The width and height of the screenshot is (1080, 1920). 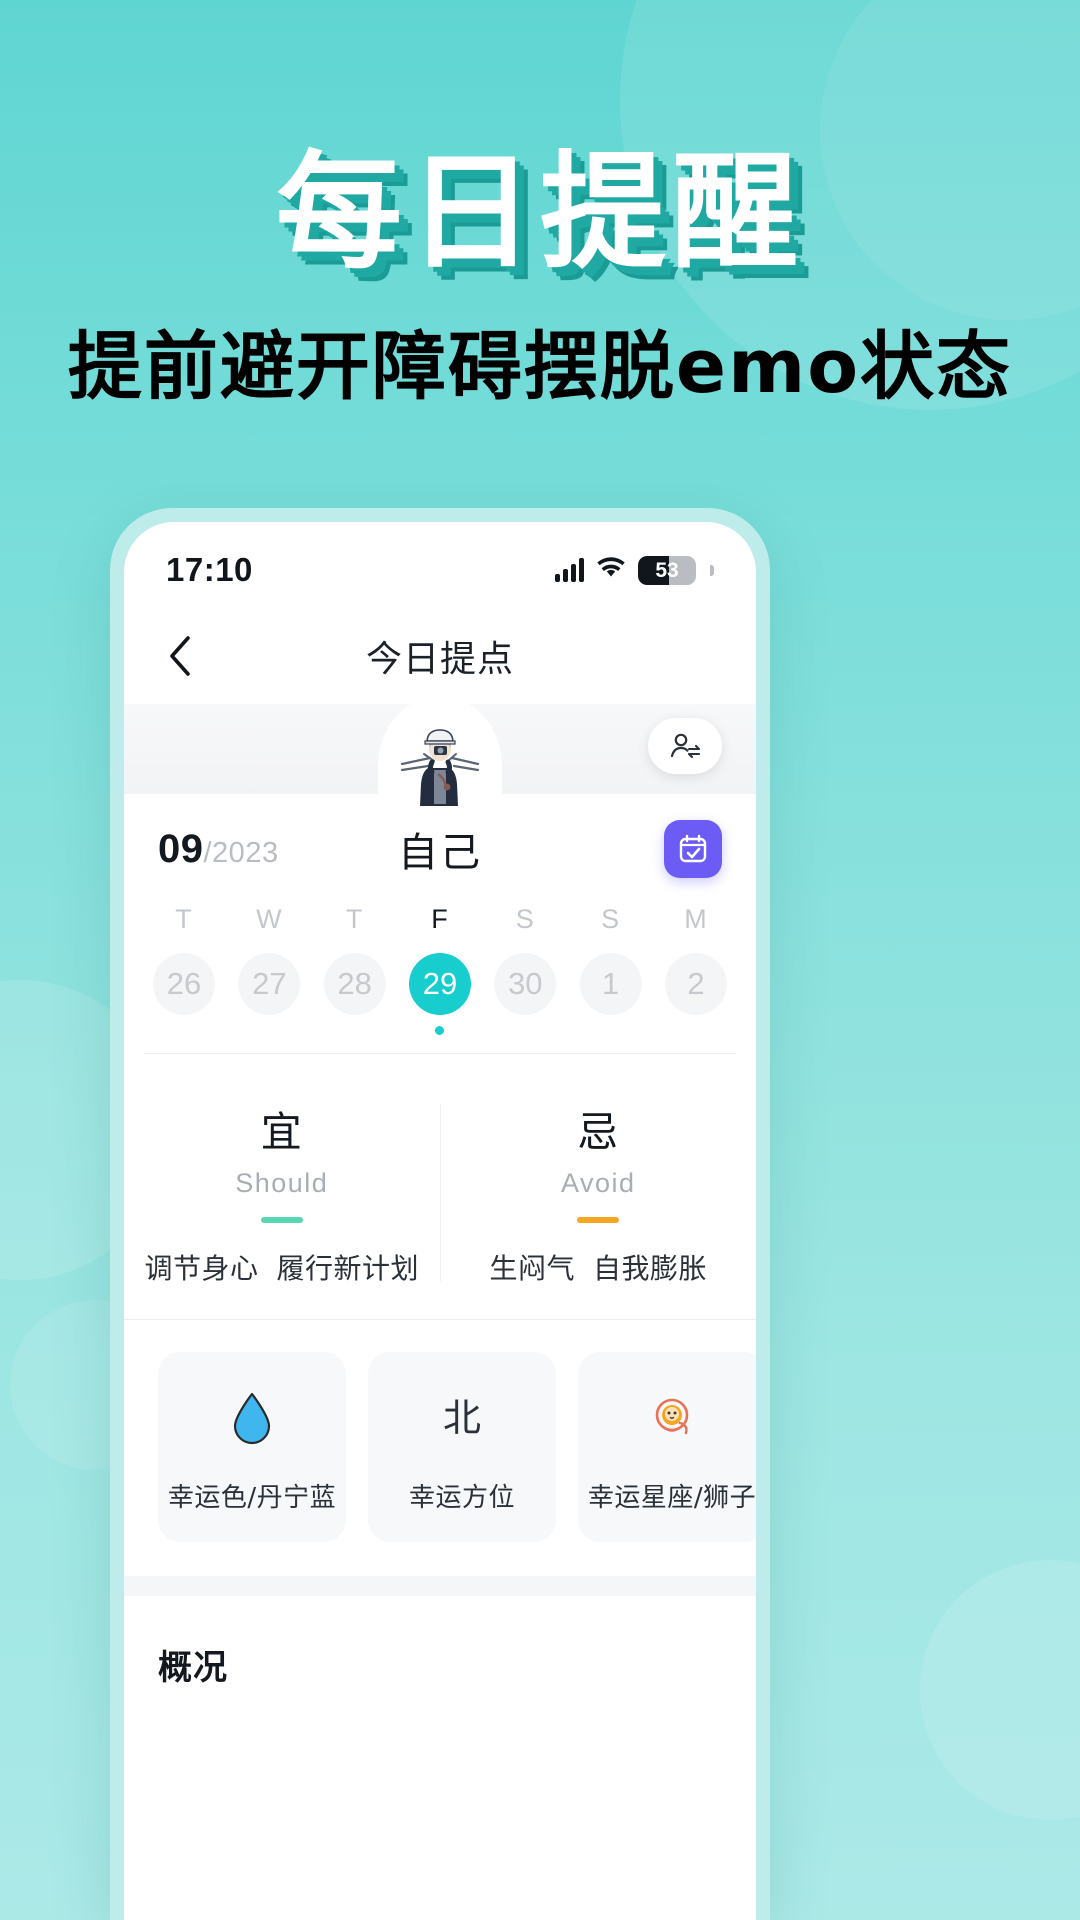 I want to click on lucky-card-color: 幸运色/丹宁蓝, so click(x=252, y=1447).